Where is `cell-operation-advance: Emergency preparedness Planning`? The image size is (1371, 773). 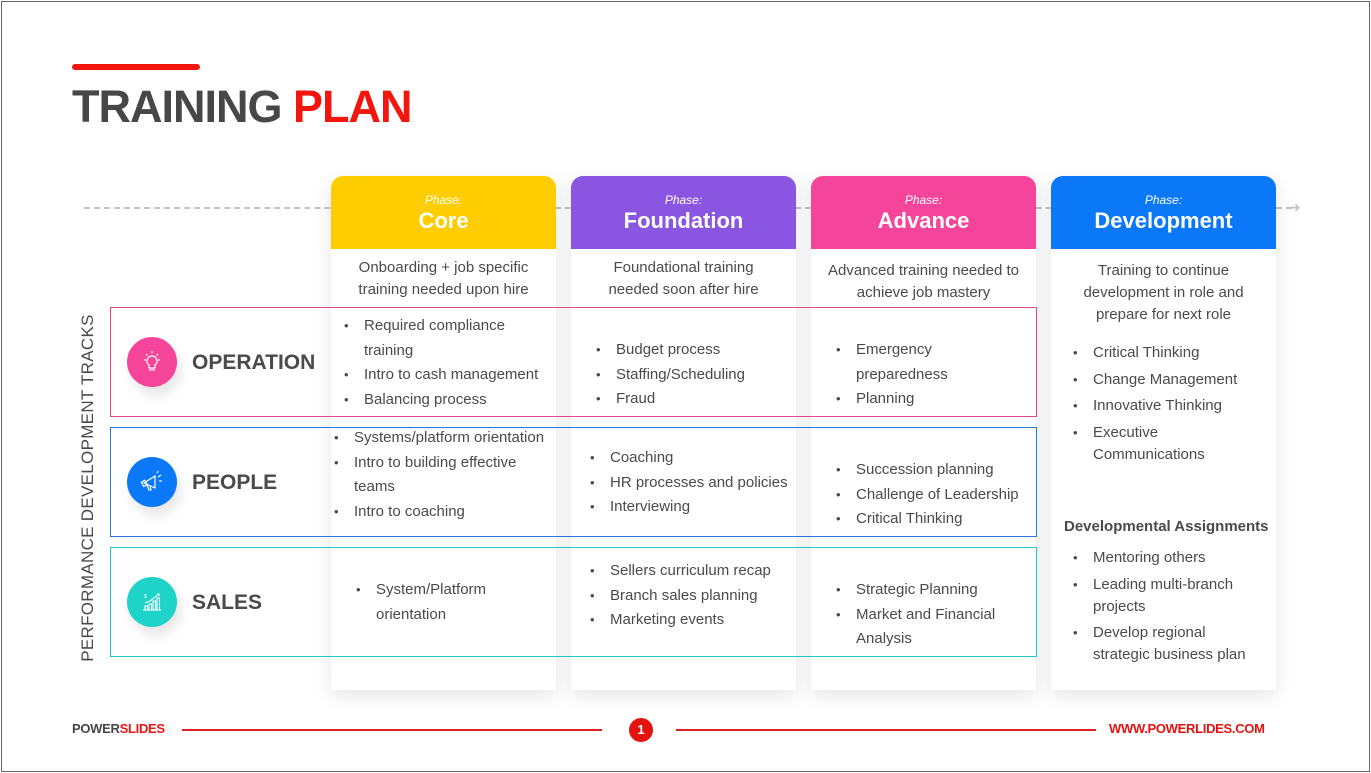
cell-operation-advance: Emergency preparedness Planning is located at coordinates (911, 375).